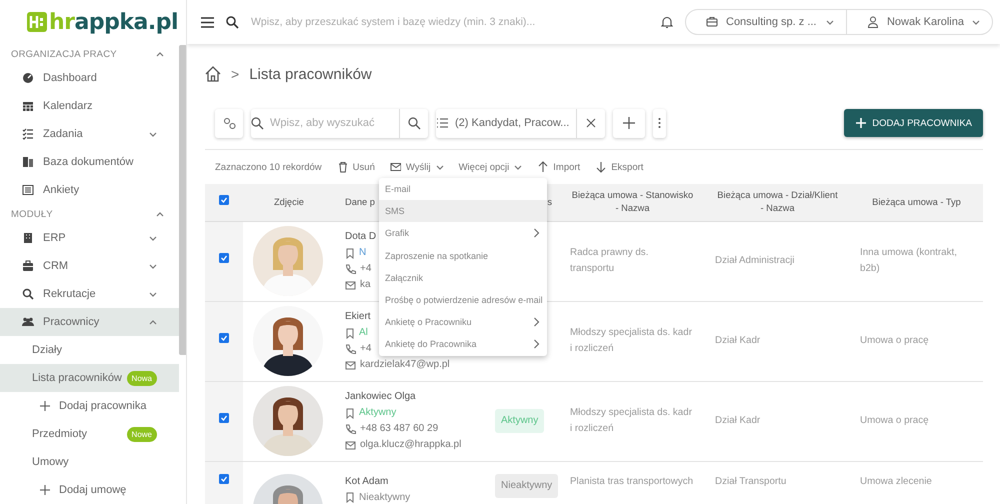 This screenshot has width=1000, height=504. What do you see at coordinates (289, 201) in the screenshot?
I see `column-header: Zdjęcie` at bounding box center [289, 201].